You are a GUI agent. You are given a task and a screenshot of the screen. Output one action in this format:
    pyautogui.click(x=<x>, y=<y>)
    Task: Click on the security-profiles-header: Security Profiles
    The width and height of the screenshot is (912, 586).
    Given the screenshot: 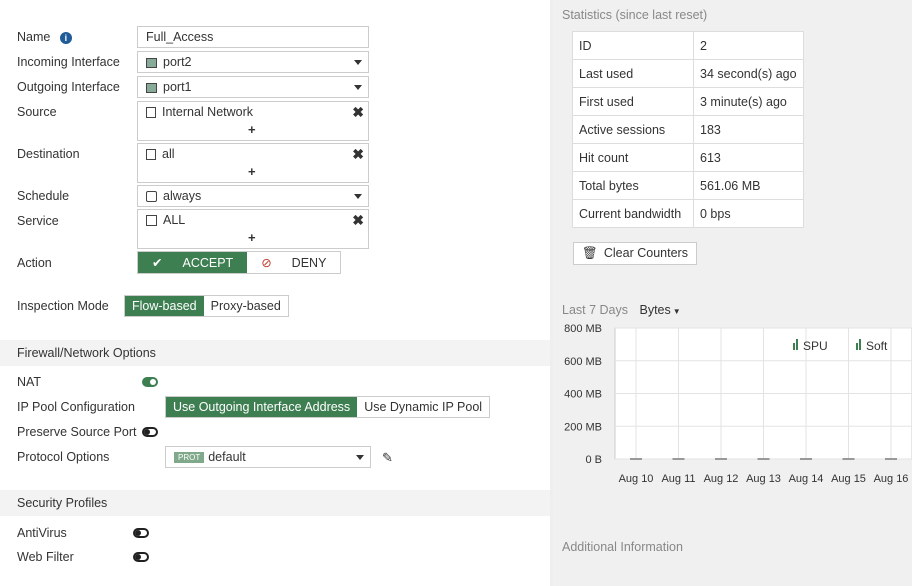 What is the action you would take?
    pyautogui.click(x=275, y=503)
    